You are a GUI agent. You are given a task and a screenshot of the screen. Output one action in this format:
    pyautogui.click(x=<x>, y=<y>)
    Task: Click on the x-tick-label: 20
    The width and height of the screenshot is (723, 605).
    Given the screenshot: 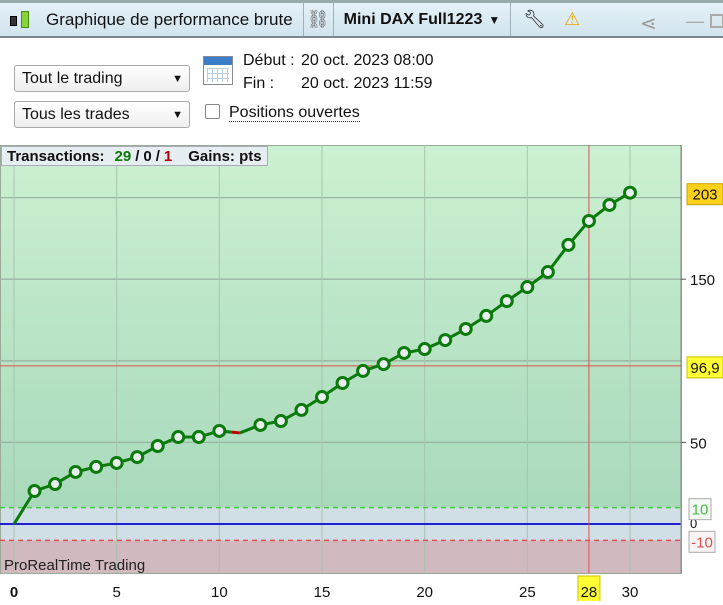 What is the action you would take?
    pyautogui.click(x=424, y=592)
    